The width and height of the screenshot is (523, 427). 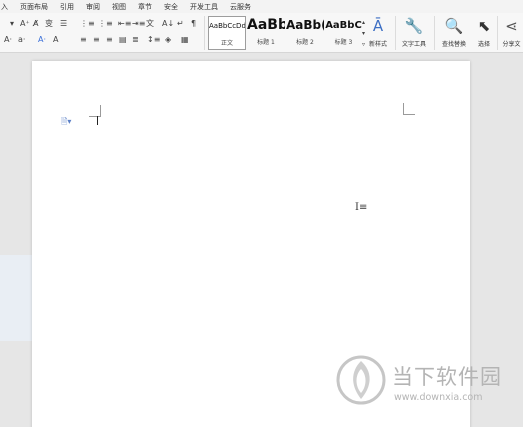 I want to click on menu-view: 视图, so click(x=119, y=7).